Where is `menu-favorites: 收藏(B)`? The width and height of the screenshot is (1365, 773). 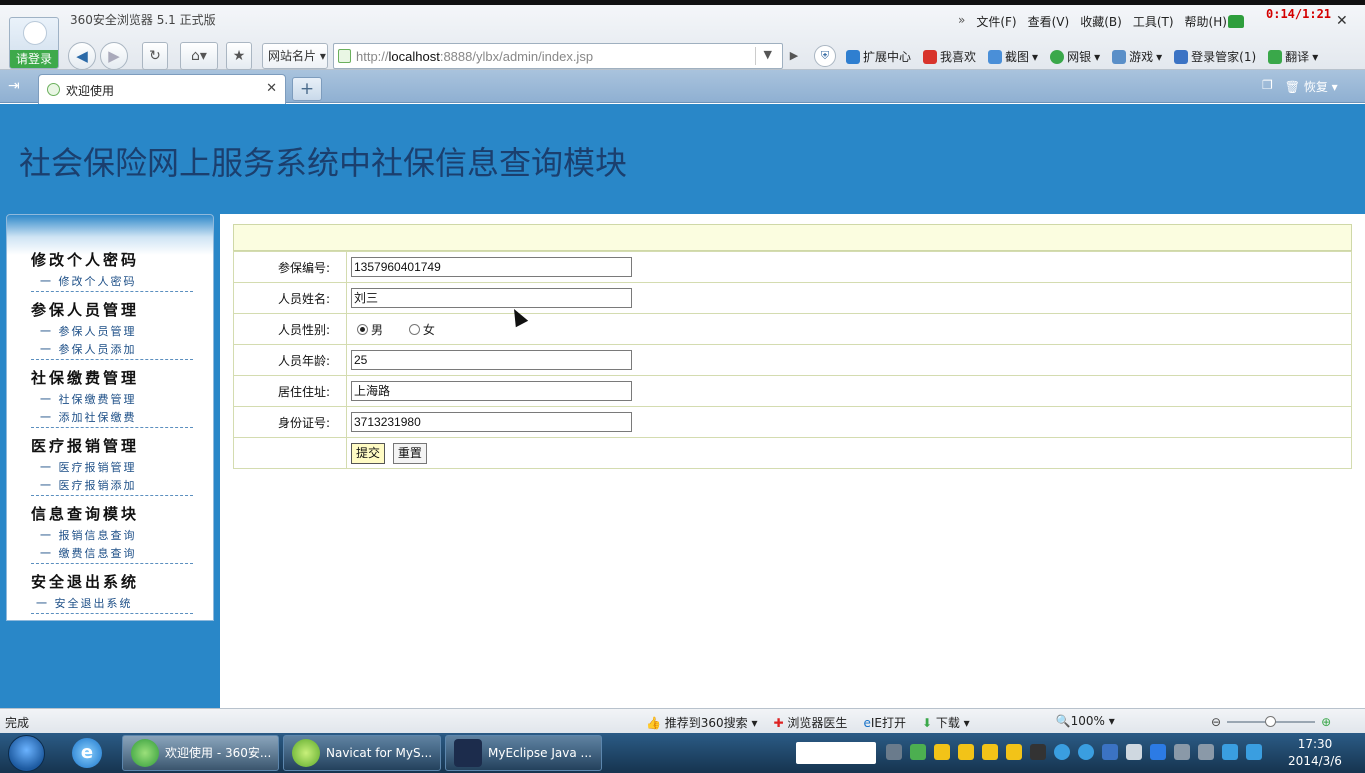 menu-favorites: 收藏(B) is located at coordinates (1101, 21).